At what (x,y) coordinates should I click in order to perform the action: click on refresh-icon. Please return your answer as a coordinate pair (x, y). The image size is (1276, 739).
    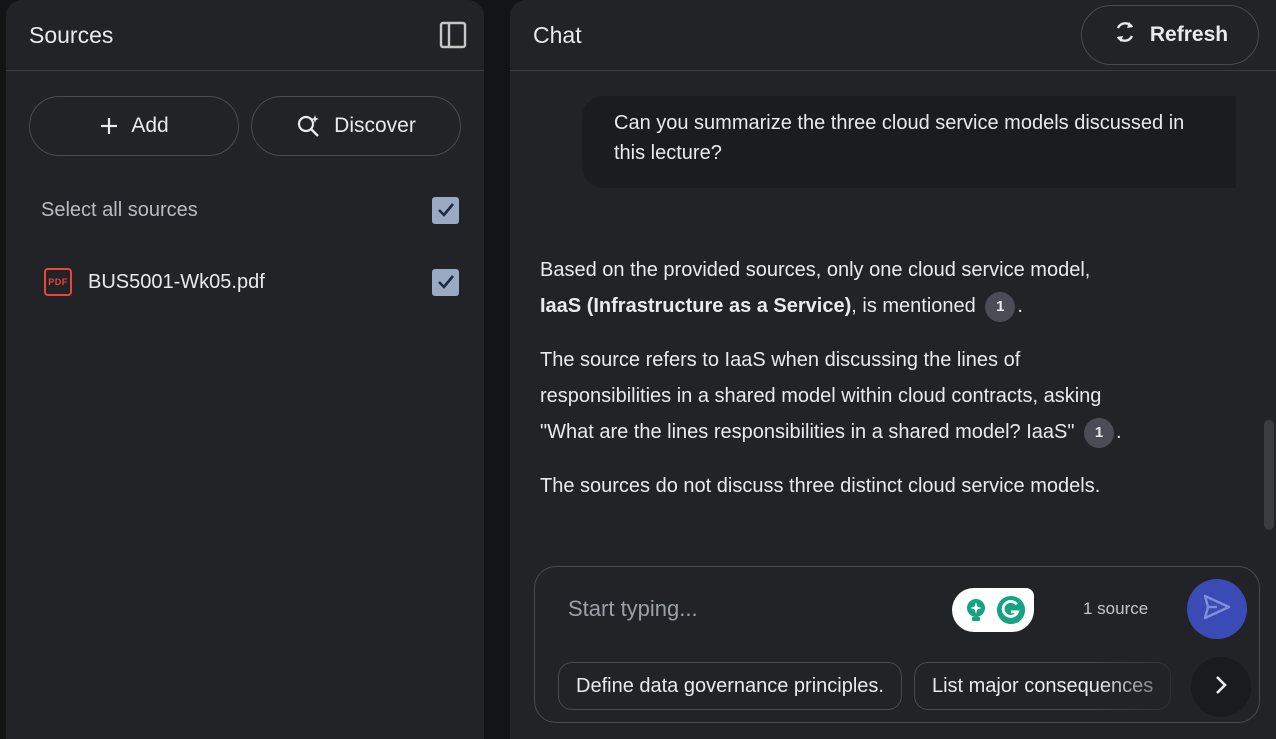
    Looking at the image, I should click on (1125, 35).